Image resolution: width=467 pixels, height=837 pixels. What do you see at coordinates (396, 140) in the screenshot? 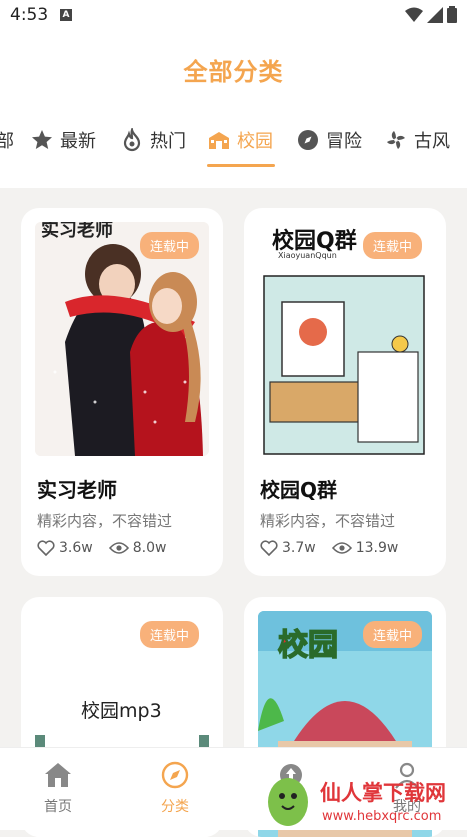
I see `fan-icon` at bounding box center [396, 140].